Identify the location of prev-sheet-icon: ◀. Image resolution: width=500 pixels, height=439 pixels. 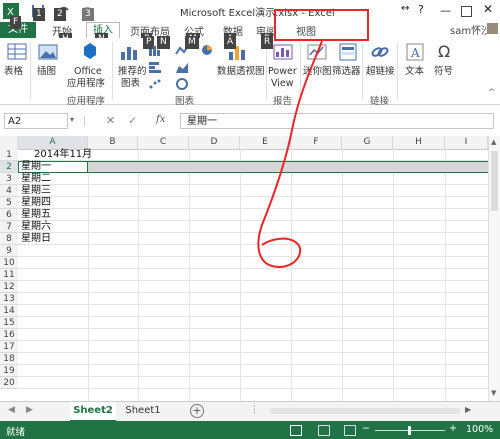
(11, 410).